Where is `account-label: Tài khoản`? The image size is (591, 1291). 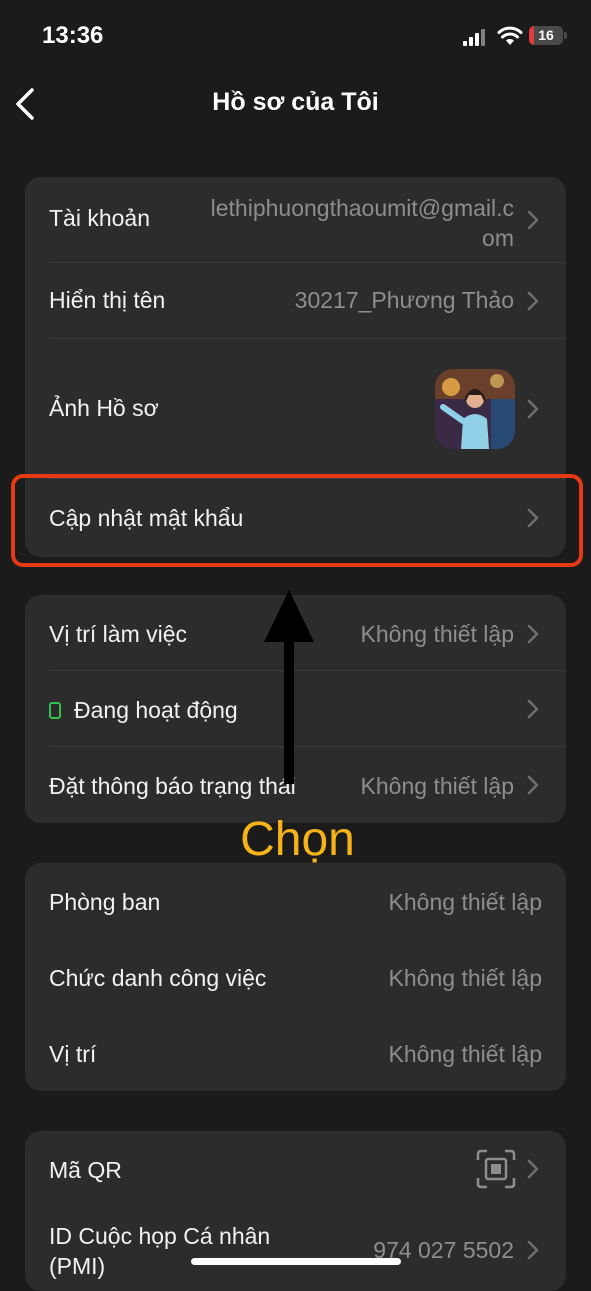
account-label: Tài khoản is located at coordinates (100, 218).